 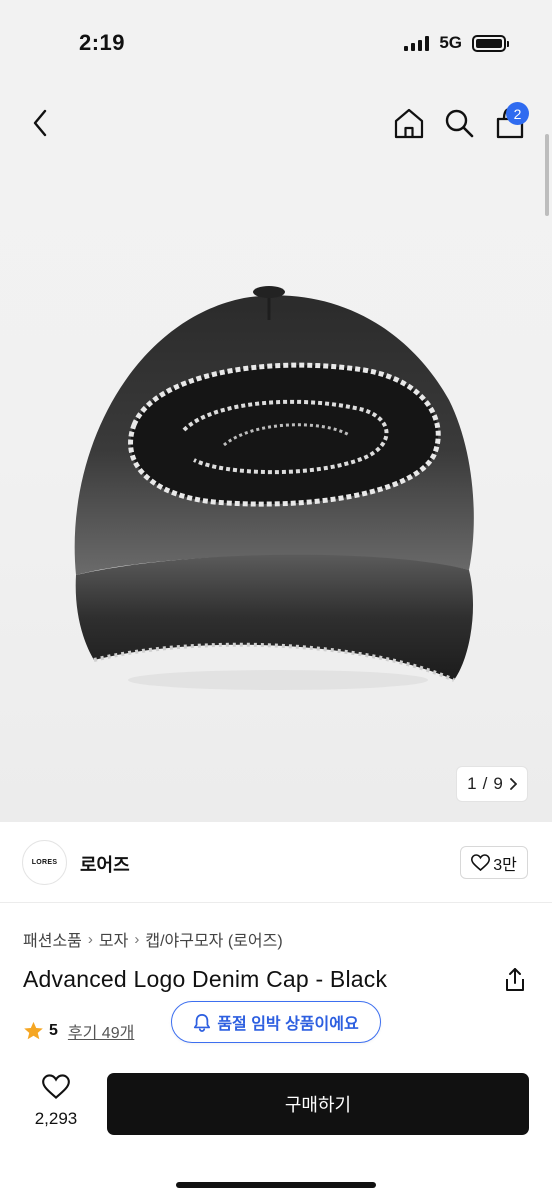 What do you see at coordinates (52, 939) in the screenshot?
I see `breadcrumb-item: 패션소품` at bounding box center [52, 939].